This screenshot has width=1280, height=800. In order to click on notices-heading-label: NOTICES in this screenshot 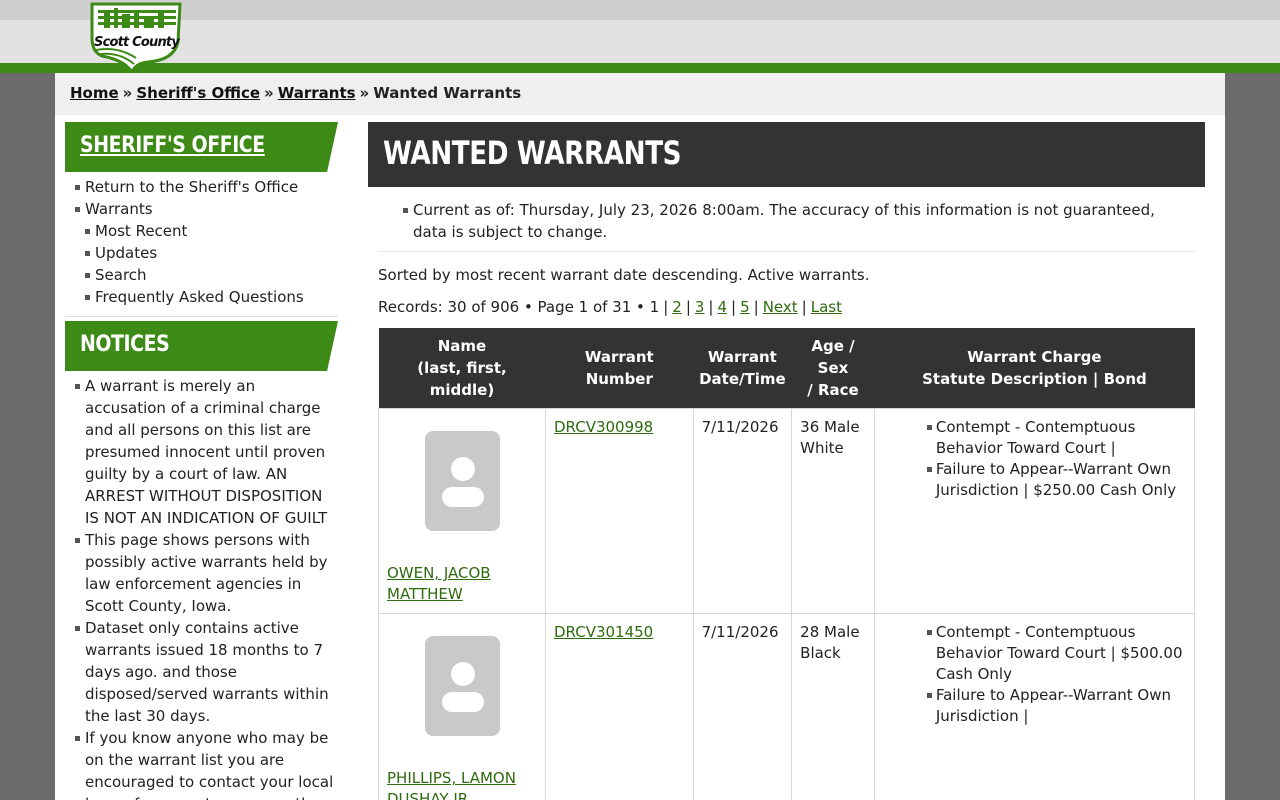, I will do `click(125, 344)`.